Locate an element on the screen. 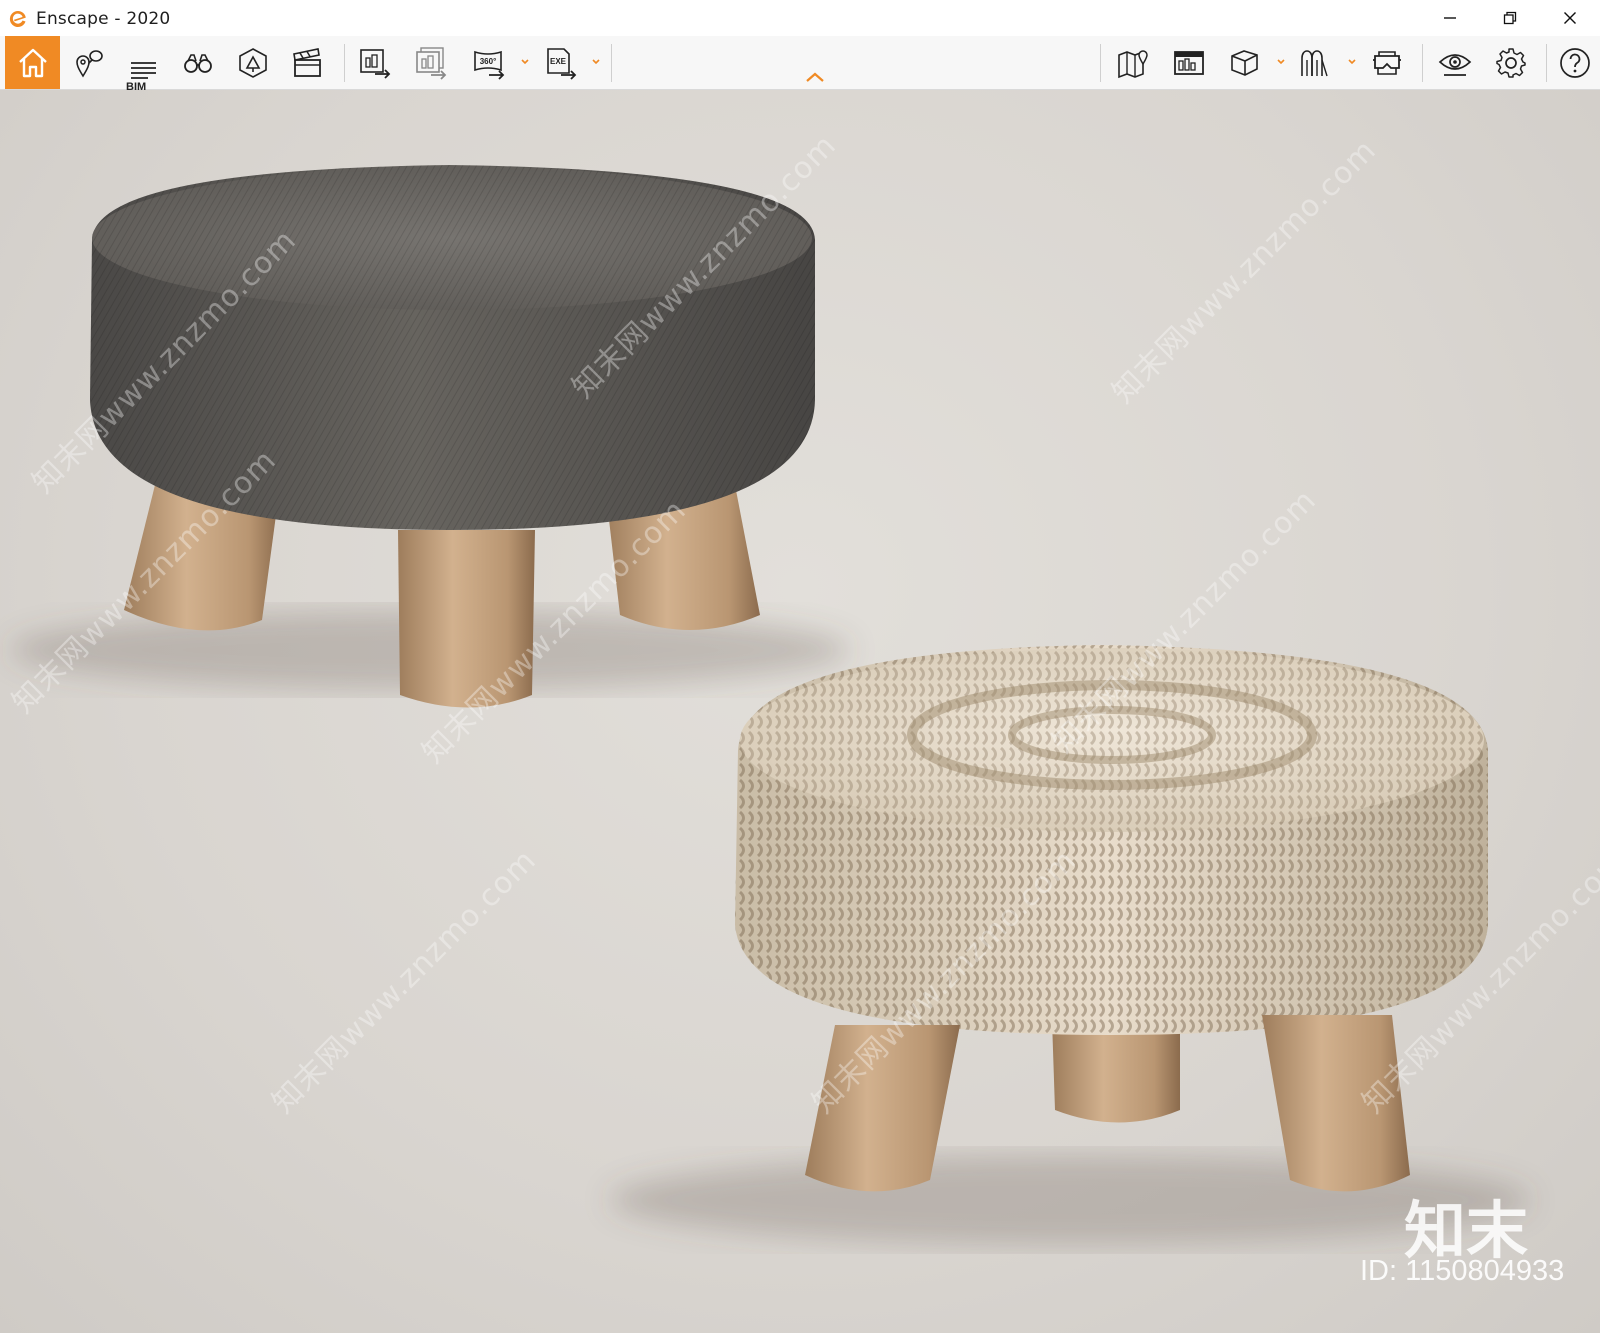  asset-library-button is located at coordinates (253, 63).